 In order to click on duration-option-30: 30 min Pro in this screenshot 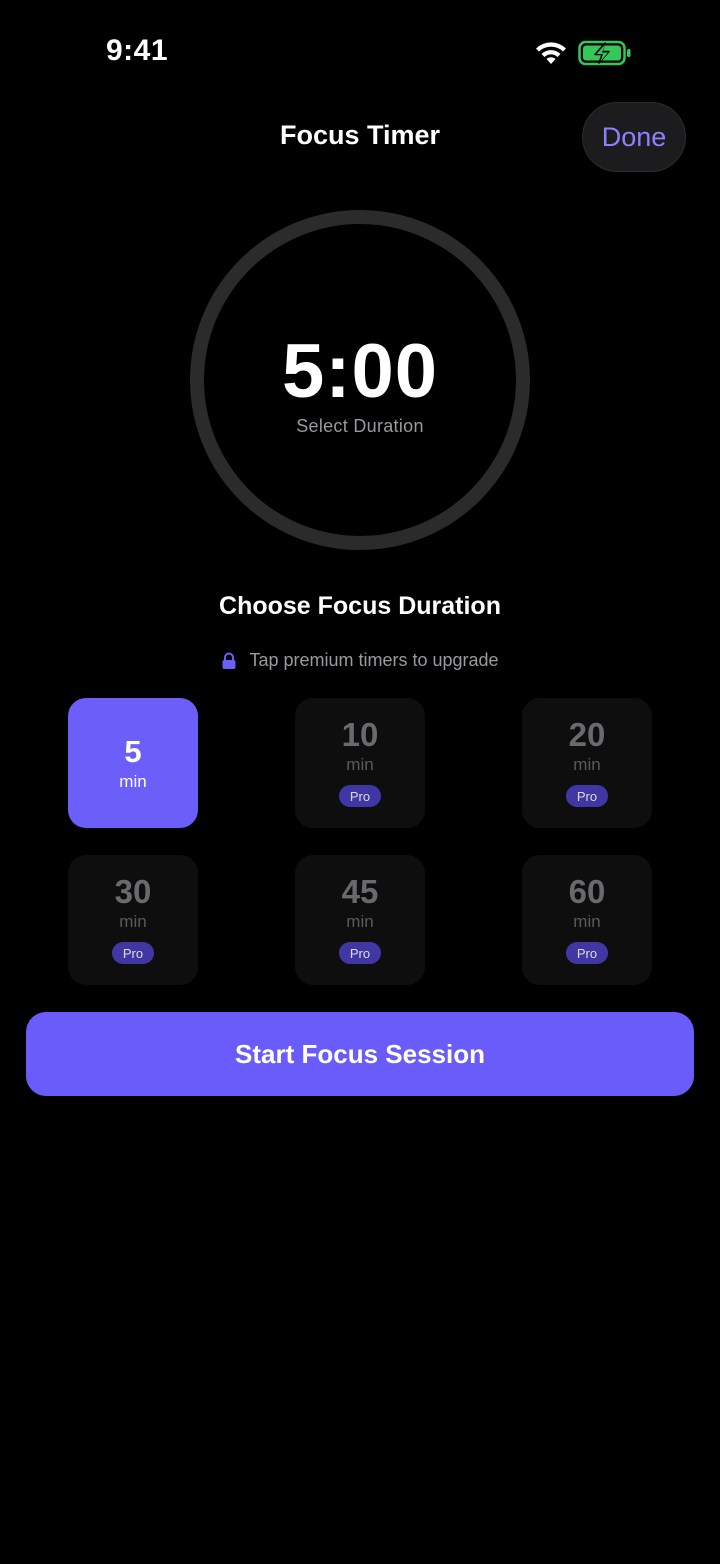, I will do `click(133, 920)`.